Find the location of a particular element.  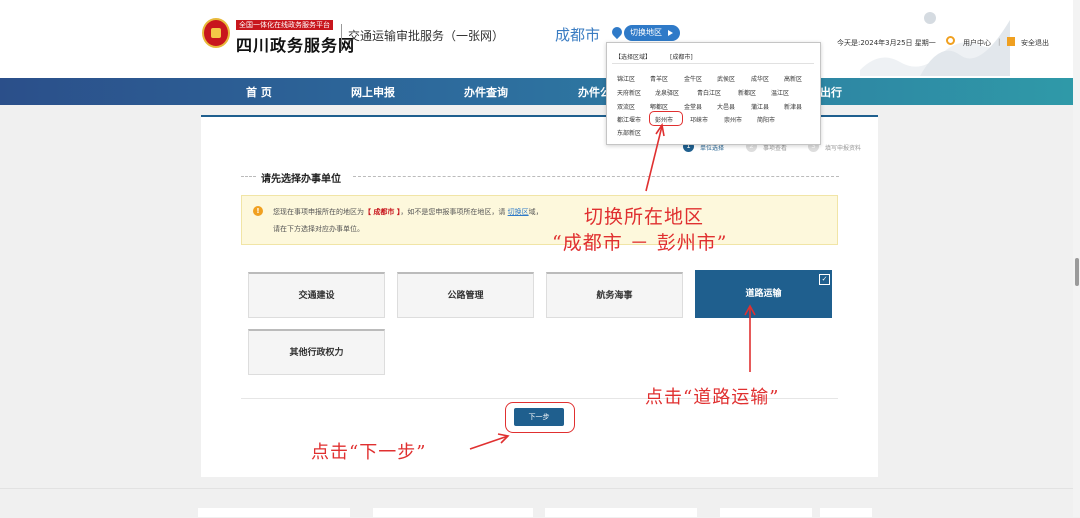

page-footer is located at coordinates (540, 503).